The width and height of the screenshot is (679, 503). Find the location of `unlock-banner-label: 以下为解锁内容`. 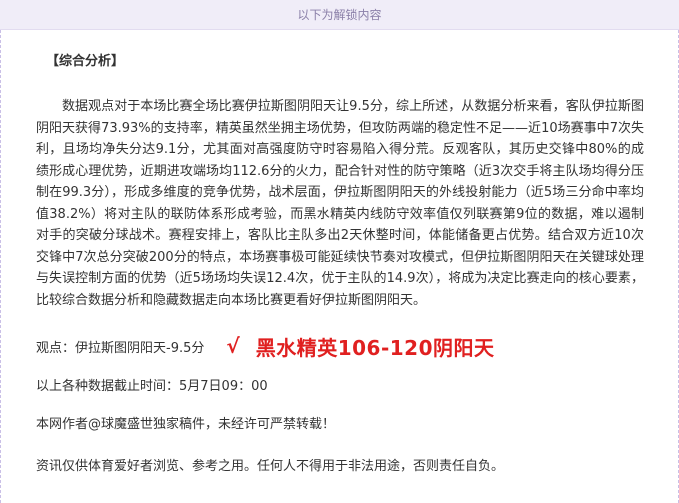

unlock-banner-label: 以下为解锁内容 is located at coordinates (339, 15).